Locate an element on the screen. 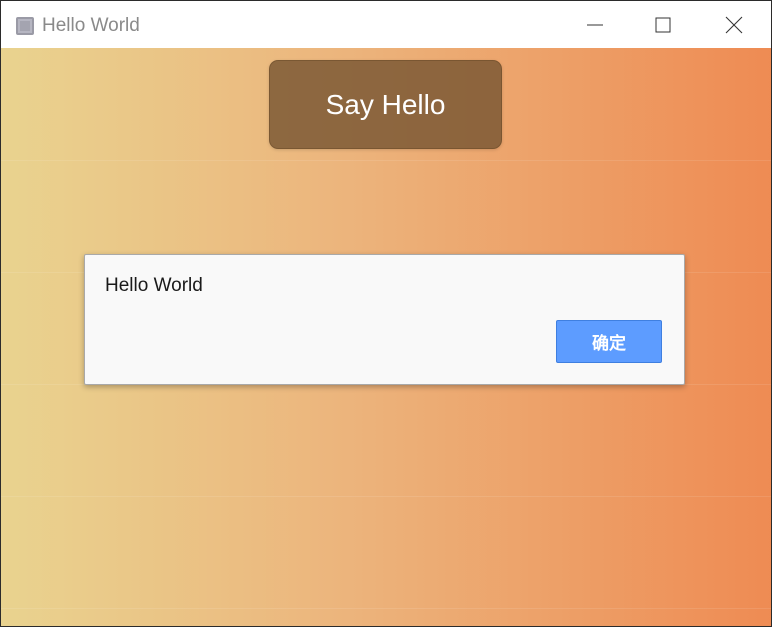  minimize-button is located at coordinates (595, 24).